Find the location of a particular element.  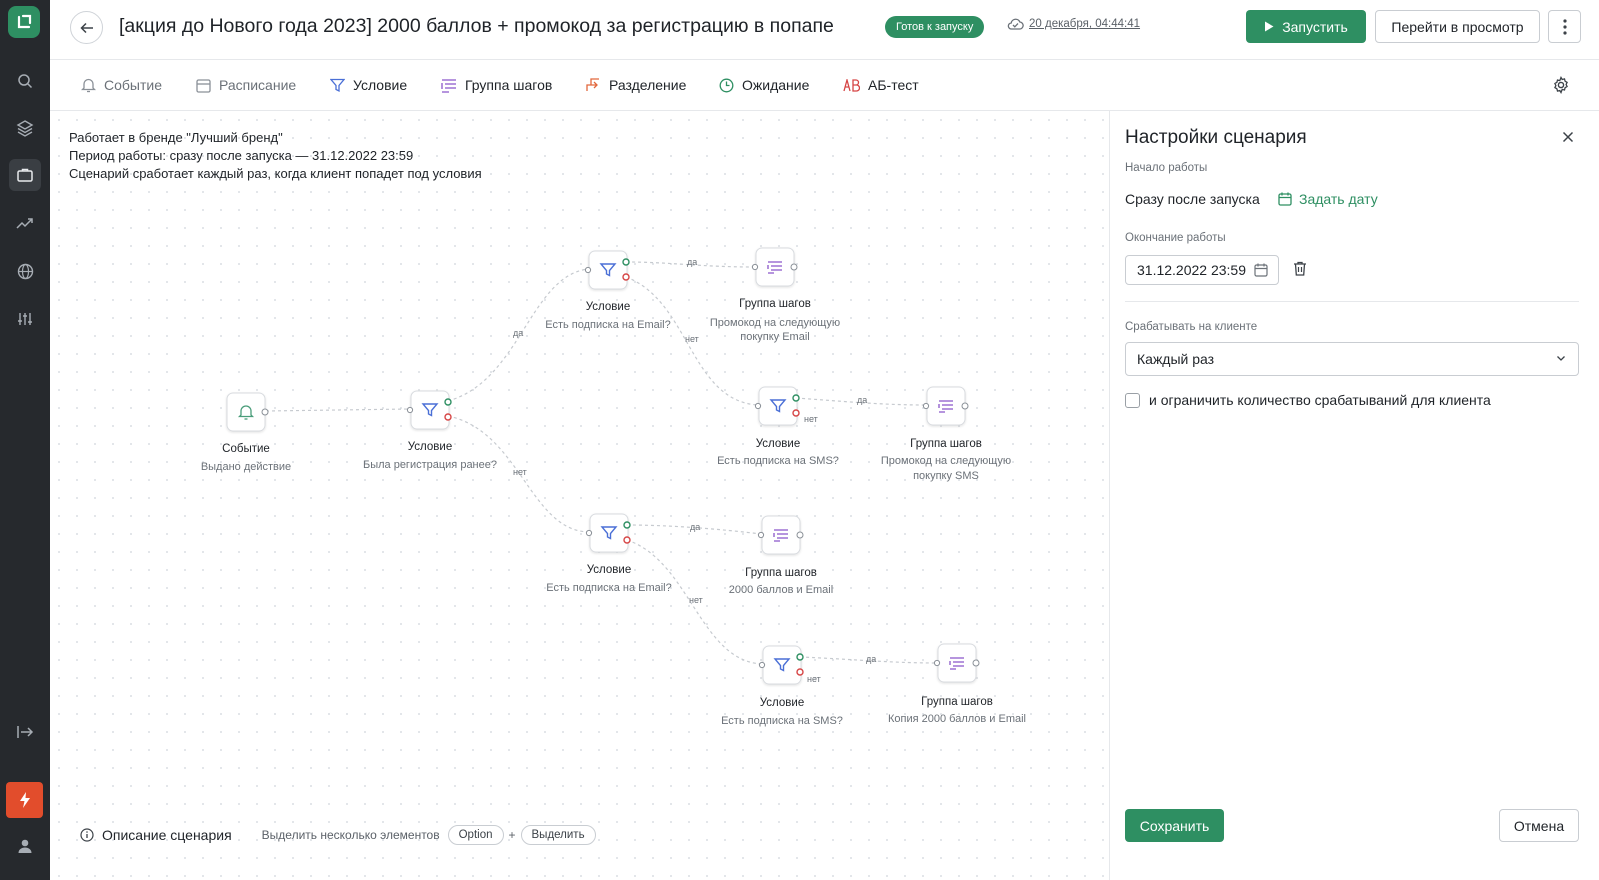

split-icon is located at coordinates (593, 84).